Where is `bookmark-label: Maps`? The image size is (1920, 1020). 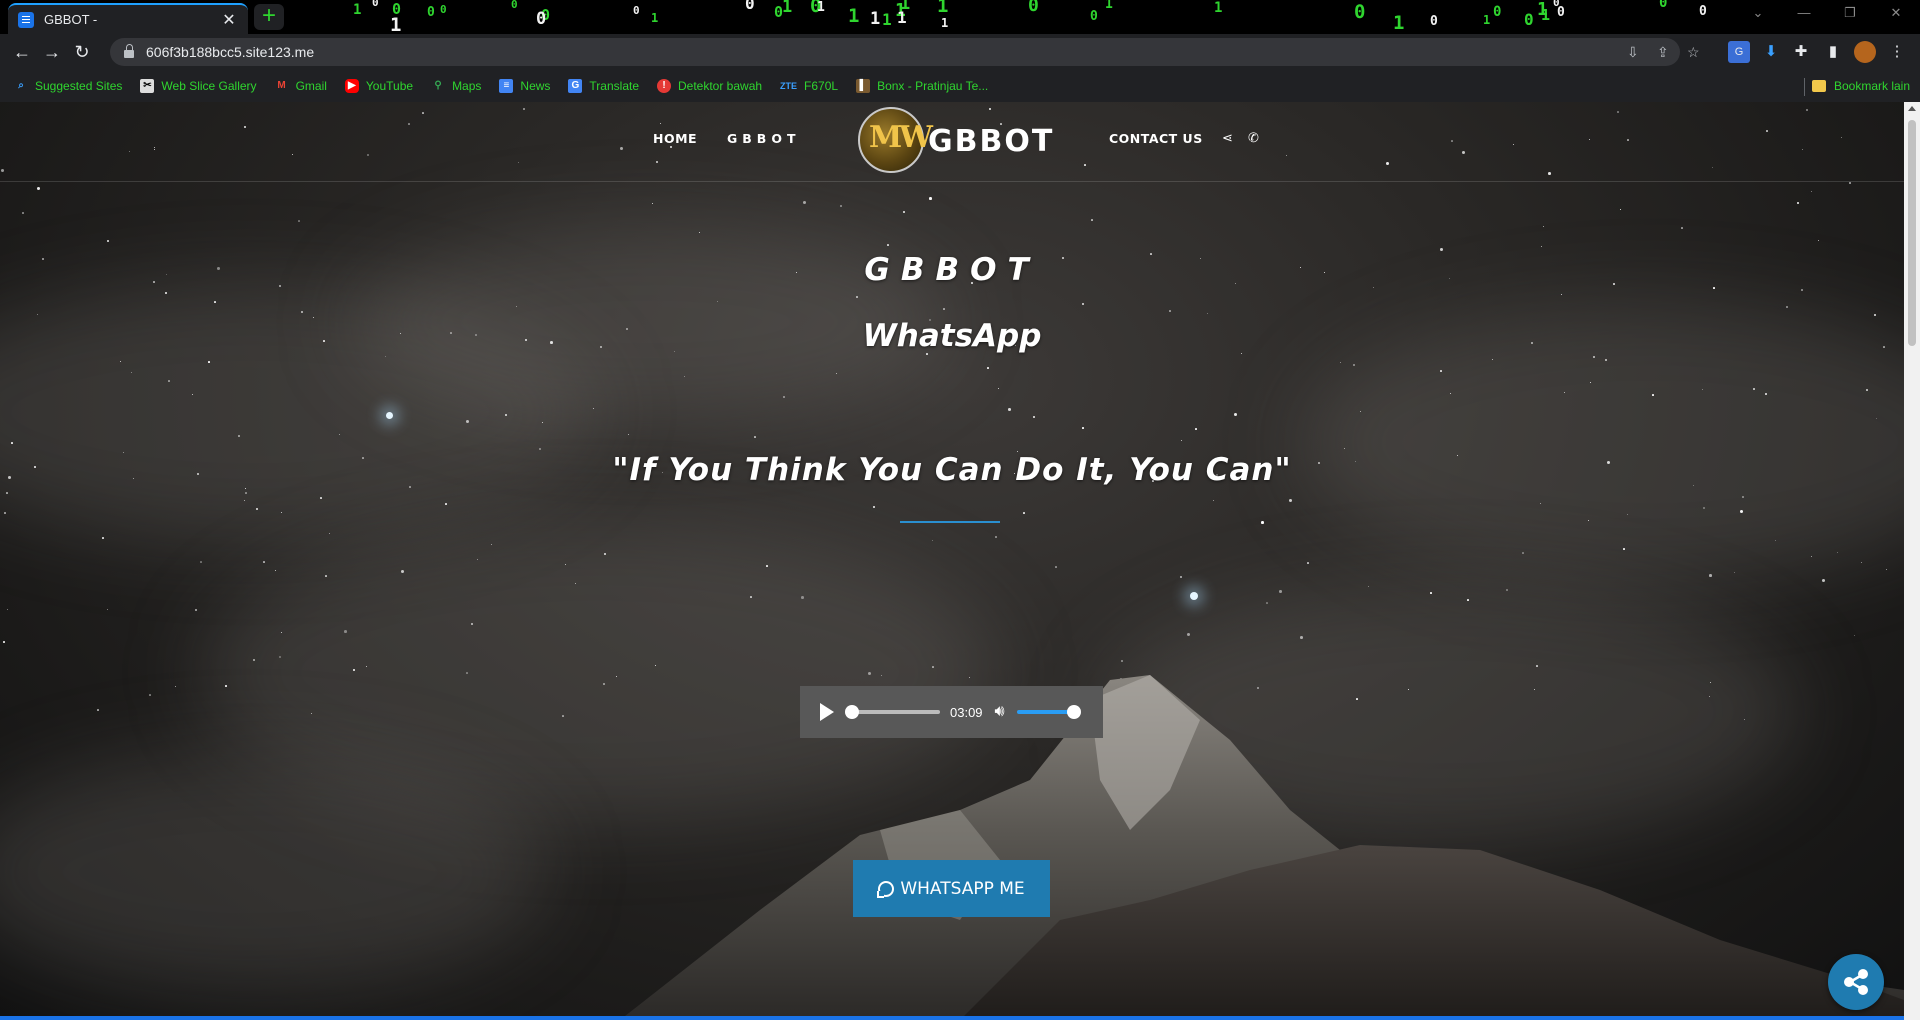
bookmark-label: Maps is located at coordinates (467, 86).